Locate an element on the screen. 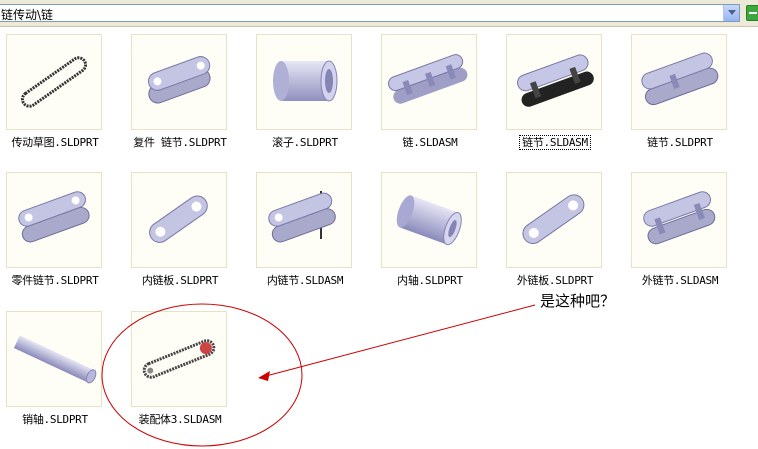  file-item: 内链节.SLDASM is located at coordinates (312, 236).